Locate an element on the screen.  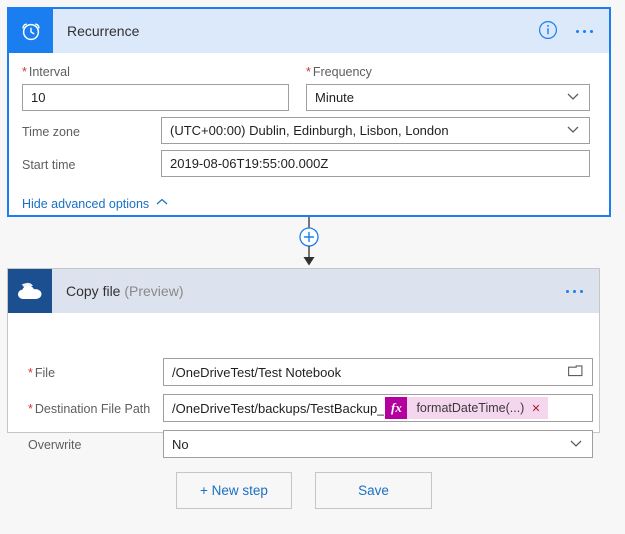
starttime-value: 2019-08-06T19:55:00.000Z is located at coordinates (249, 163).